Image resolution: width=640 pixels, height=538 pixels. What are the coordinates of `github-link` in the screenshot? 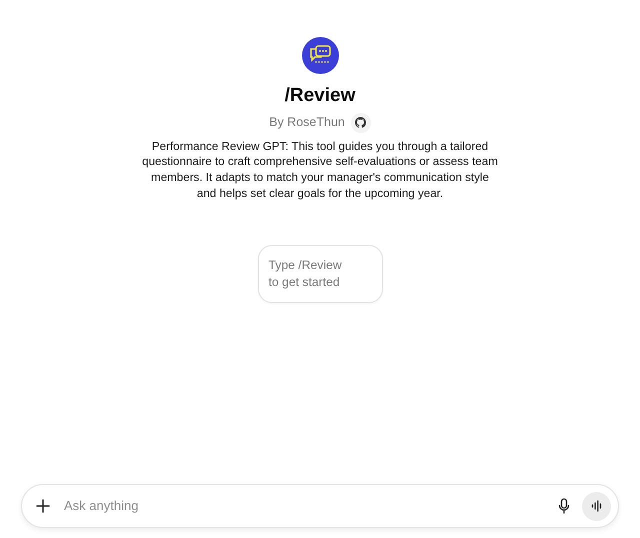 It's located at (360, 122).